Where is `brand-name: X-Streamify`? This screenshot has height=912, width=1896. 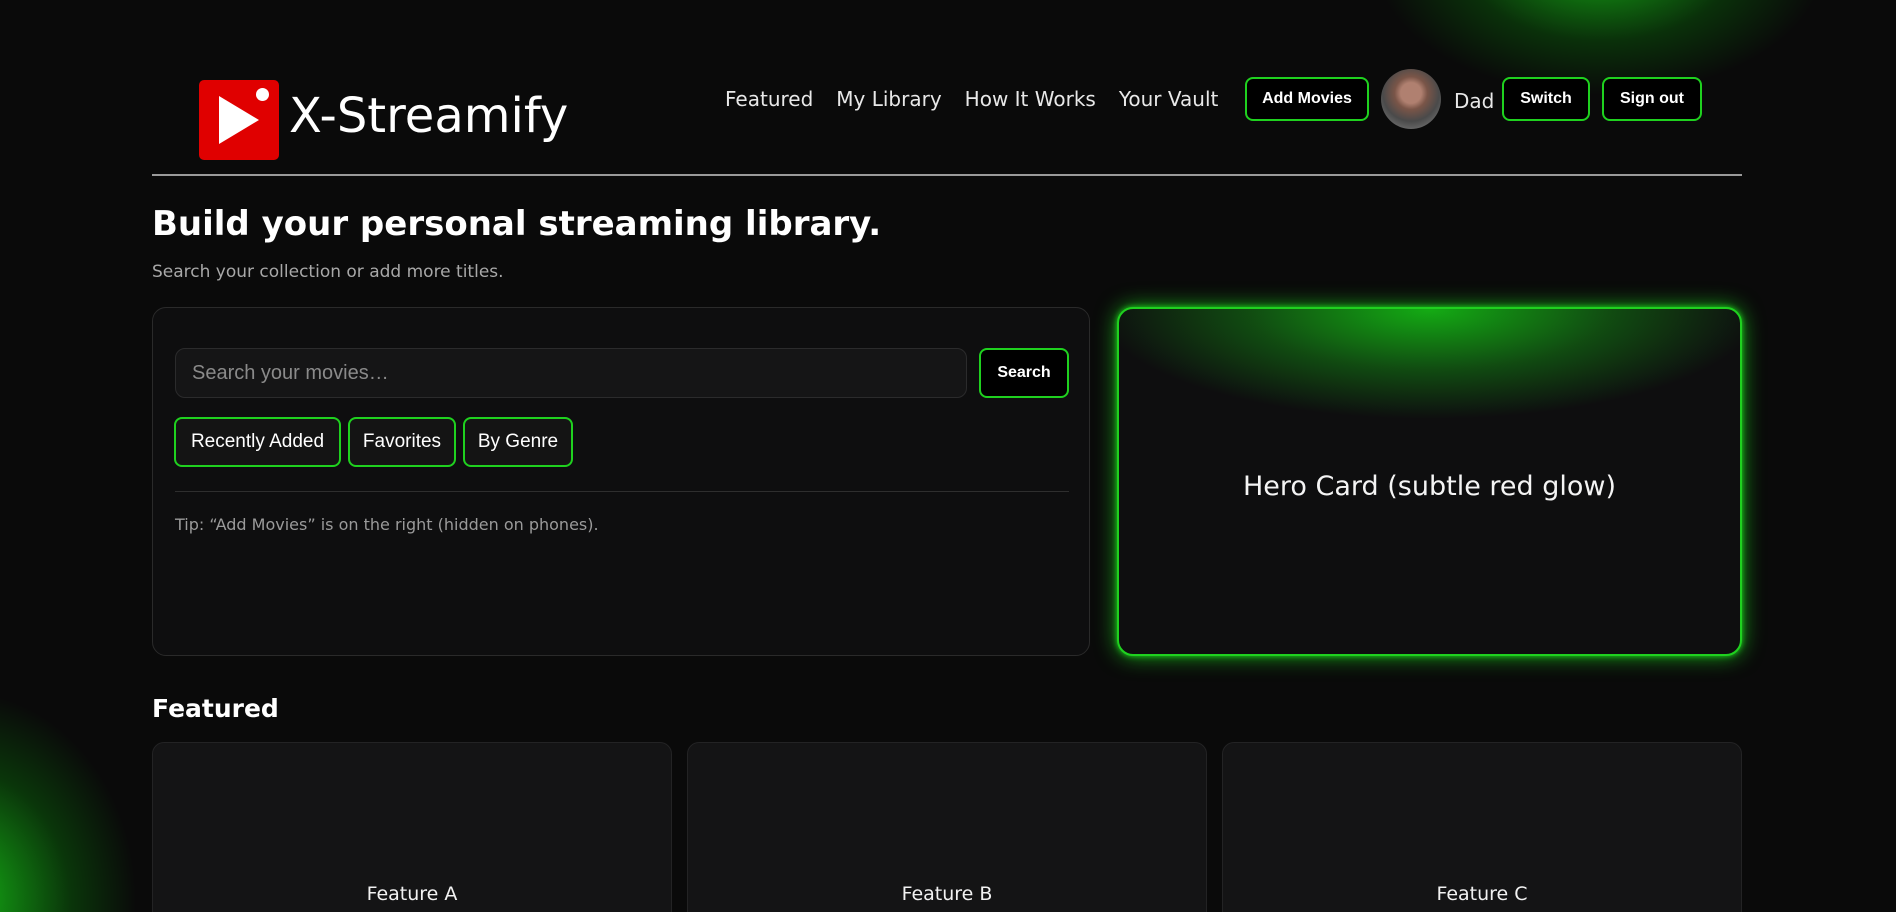 brand-name: X-Streamify is located at coordinates (428, 116).